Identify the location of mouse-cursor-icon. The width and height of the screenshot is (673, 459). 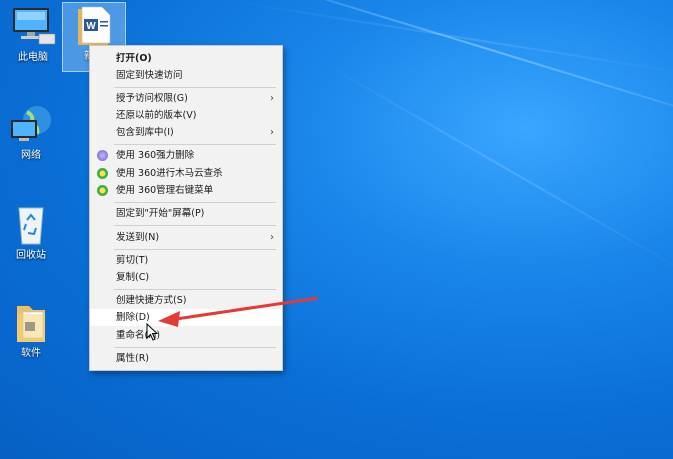
(152, 332).